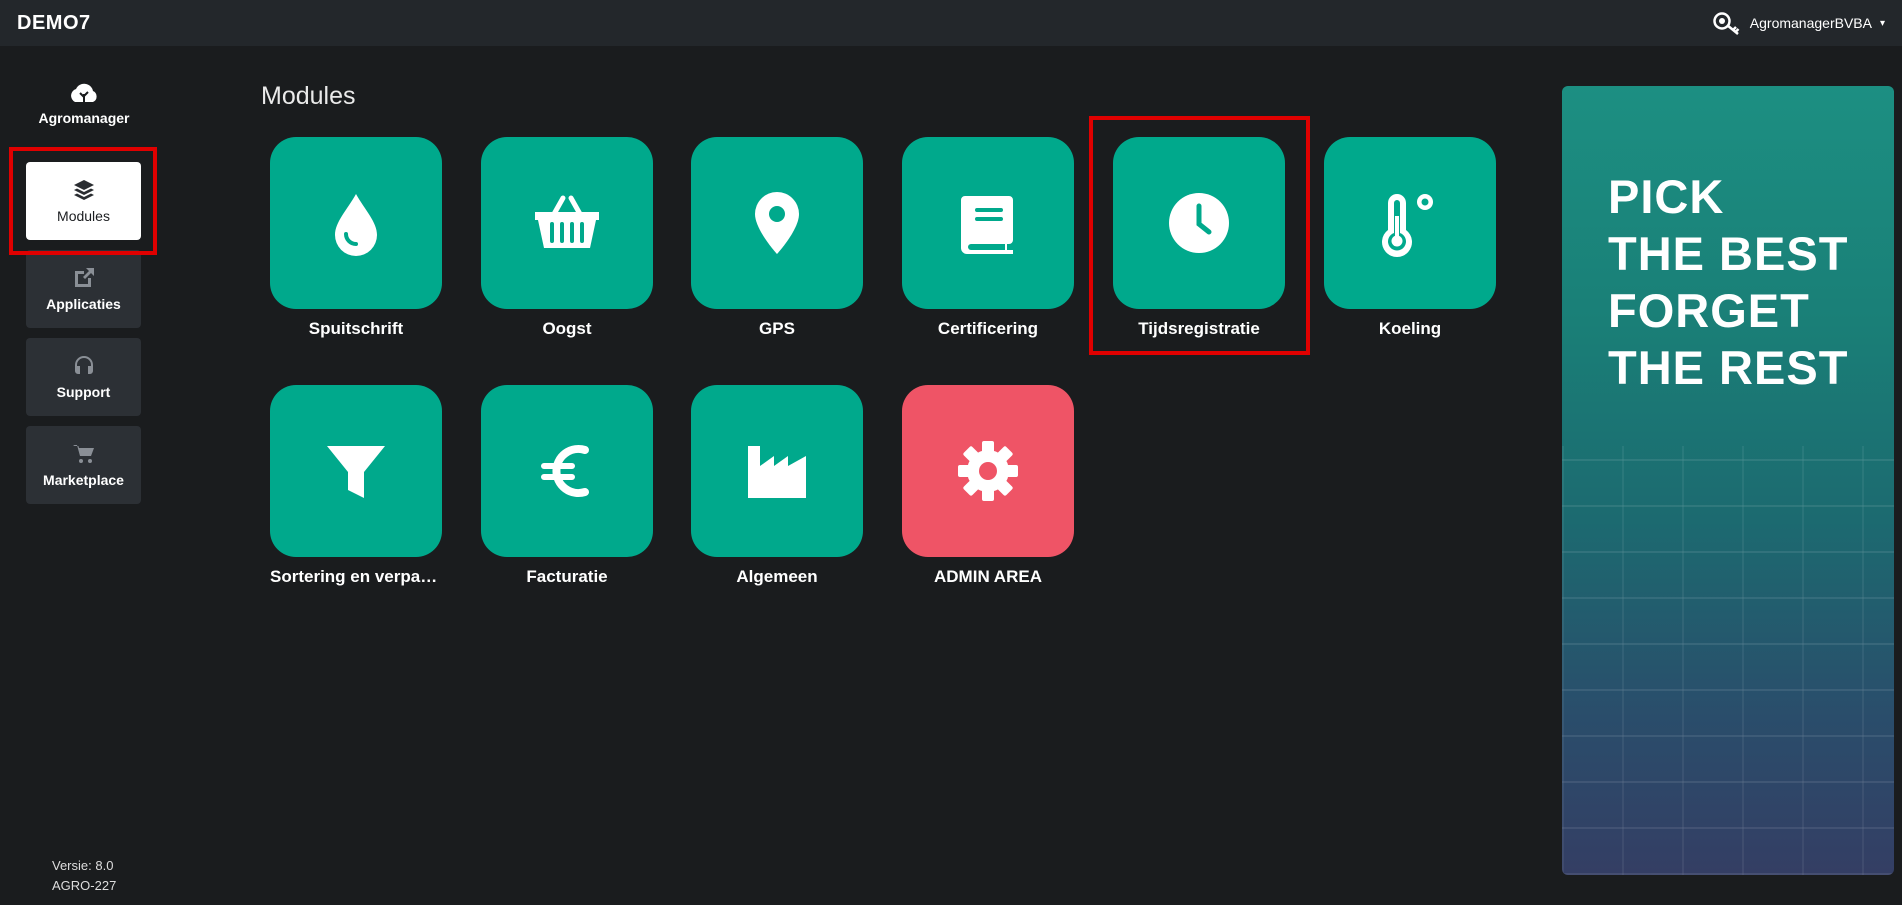 This screenshot has height=905, width=1902. I want to click on module-tile-tijdsregistratie: Tijdsregistratie, so click(1199, 238).